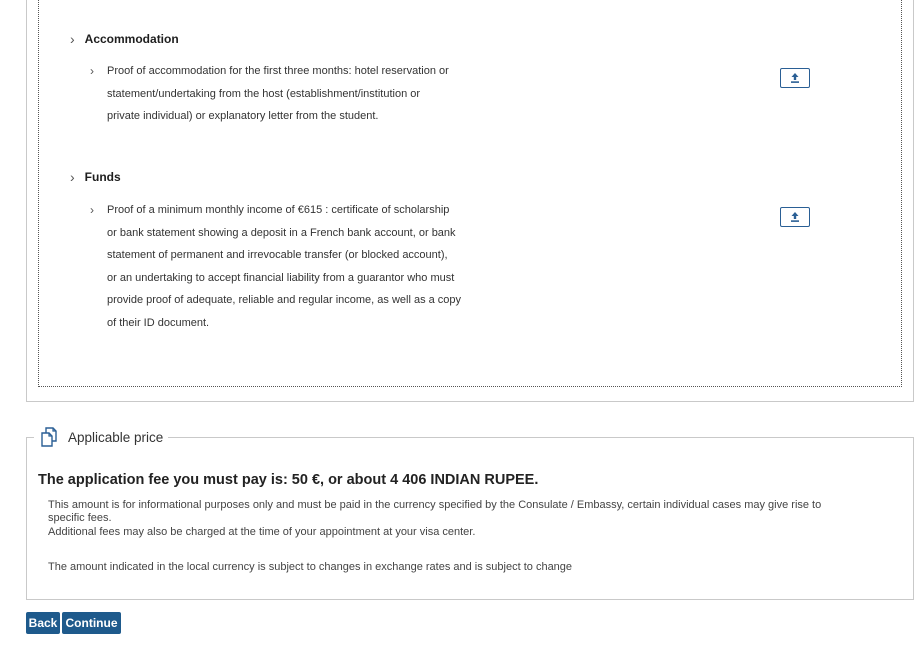 Image resolution: width=922 pixels, height=665 pixels. Describe the element at coordinates (116, 437) in the screenshot. I see `applicable-price-title: Applicable price` at that location.